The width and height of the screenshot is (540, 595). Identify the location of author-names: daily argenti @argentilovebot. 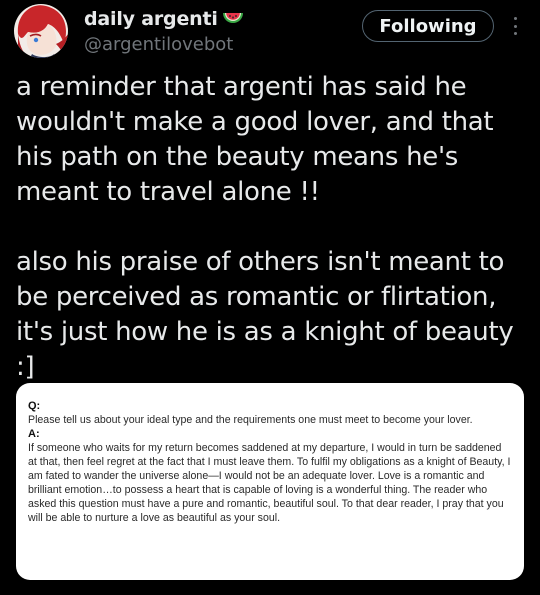
(164, 30).